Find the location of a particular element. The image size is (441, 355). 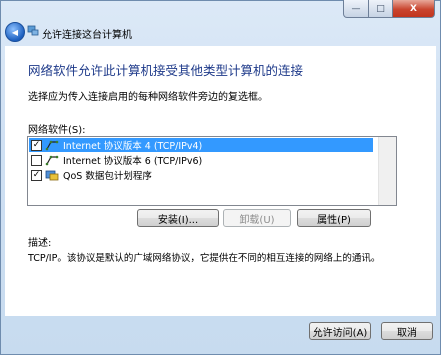

network-service-icon is located at coordinates (52, 175).